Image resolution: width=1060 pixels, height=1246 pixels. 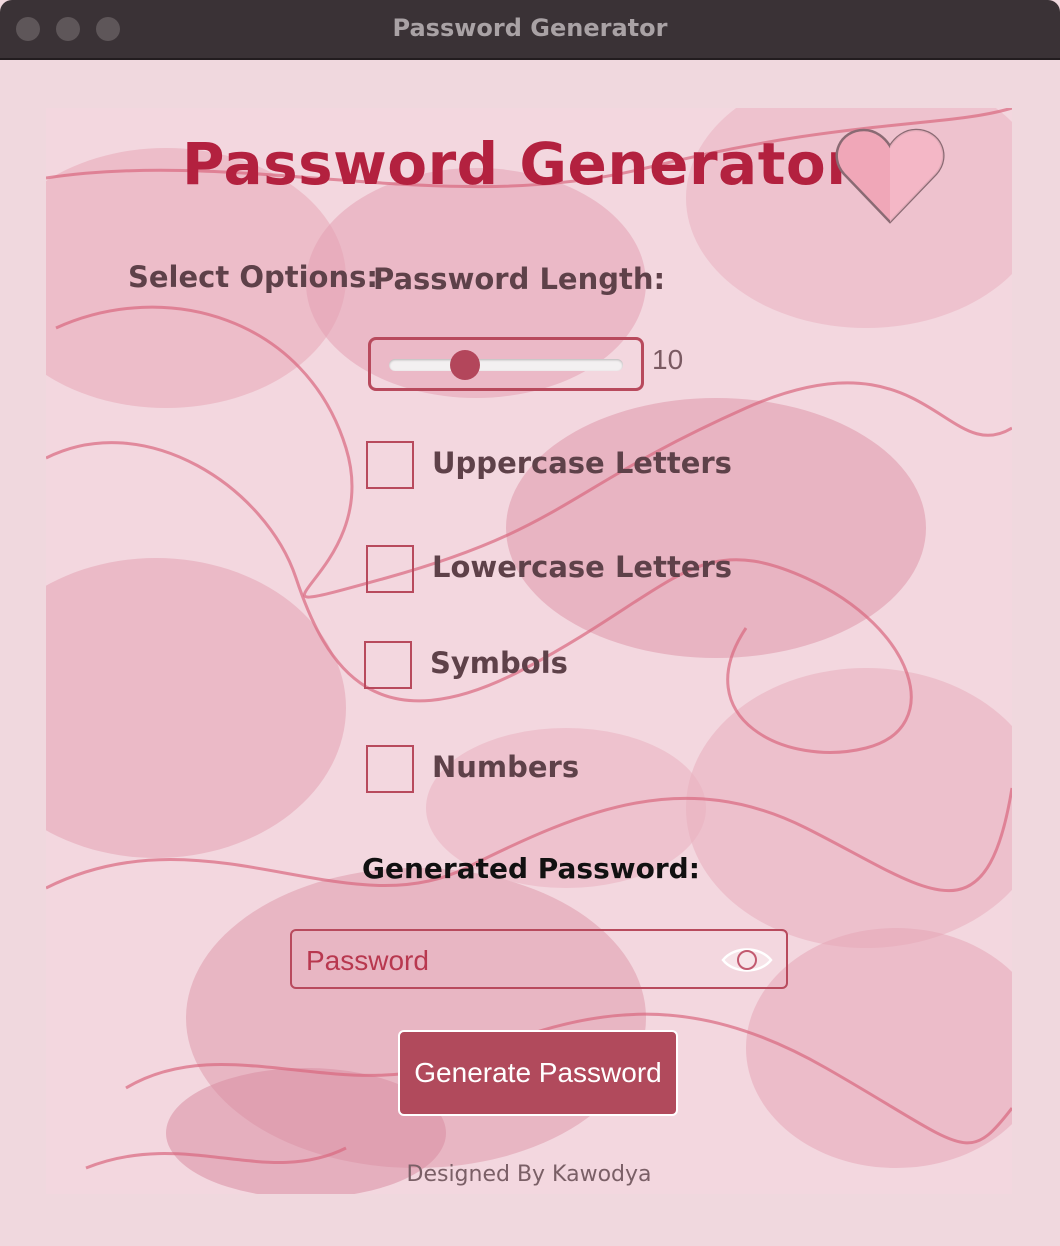 I want to click on password-length-label: Password Length:, so click(x=519, y=279).